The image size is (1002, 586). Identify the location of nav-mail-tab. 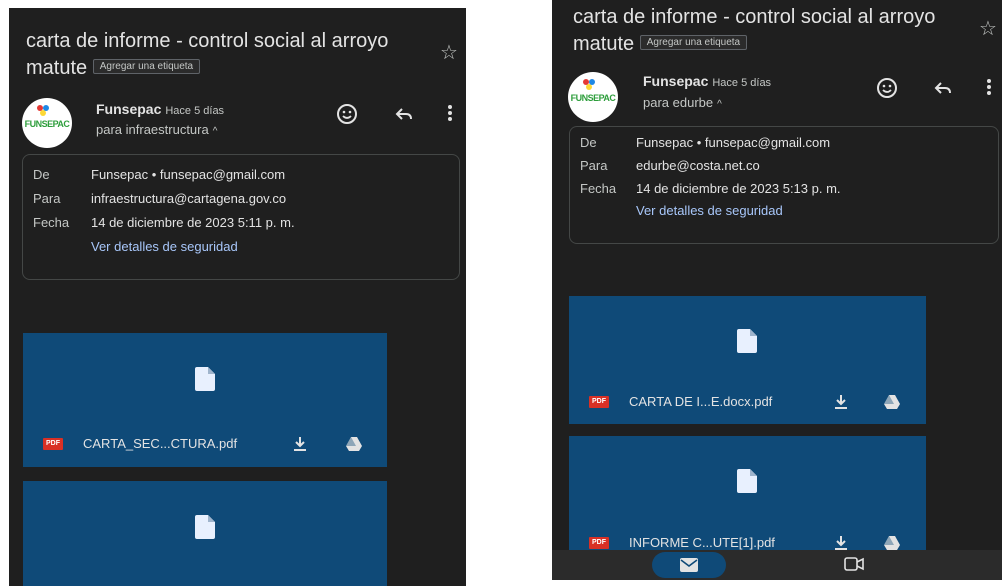
(689, 565).